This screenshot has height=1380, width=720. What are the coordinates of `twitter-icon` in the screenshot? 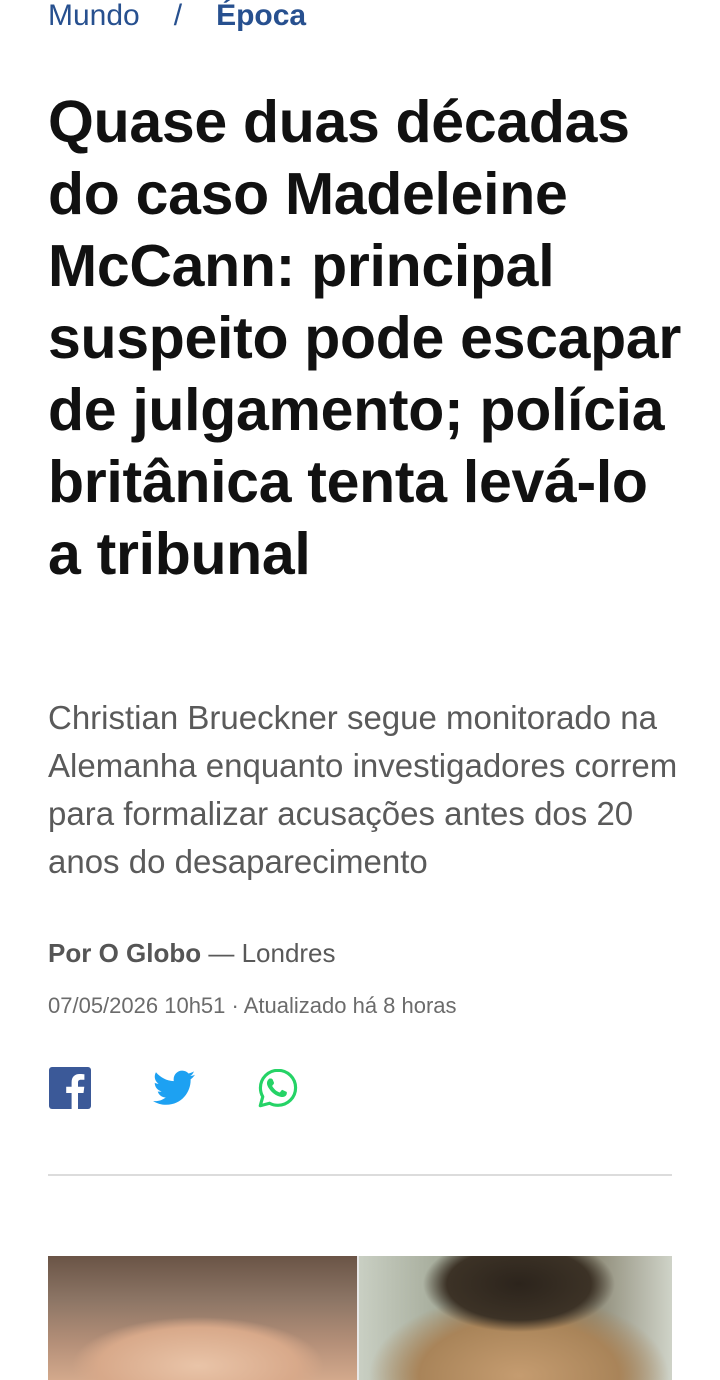 It's located at (174, 1087).